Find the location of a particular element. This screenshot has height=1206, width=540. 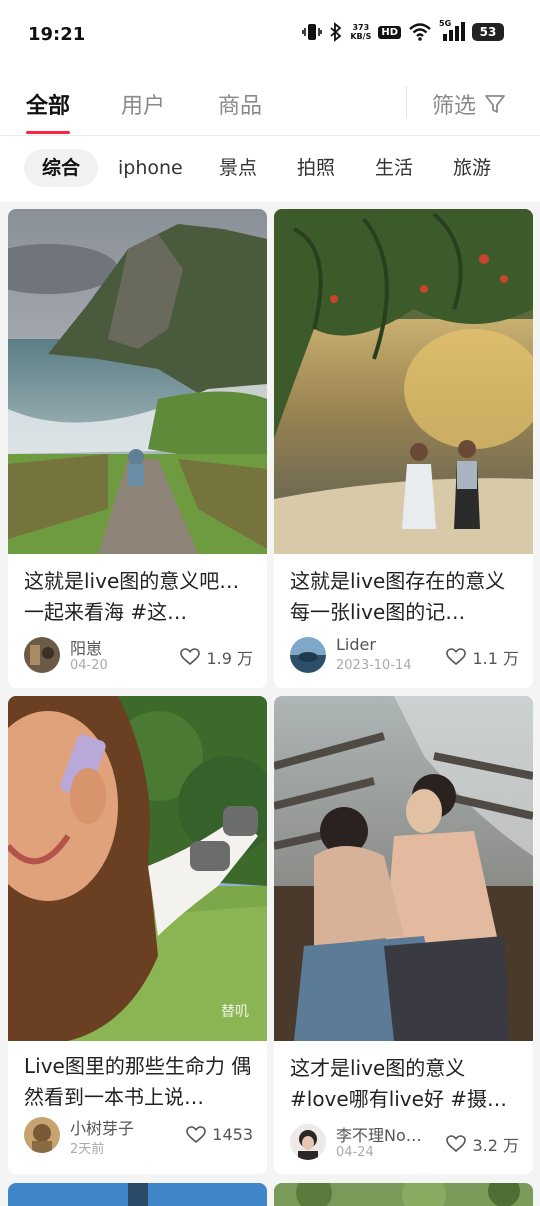

like-button: 1453 is located at coordinates (219, 1134).